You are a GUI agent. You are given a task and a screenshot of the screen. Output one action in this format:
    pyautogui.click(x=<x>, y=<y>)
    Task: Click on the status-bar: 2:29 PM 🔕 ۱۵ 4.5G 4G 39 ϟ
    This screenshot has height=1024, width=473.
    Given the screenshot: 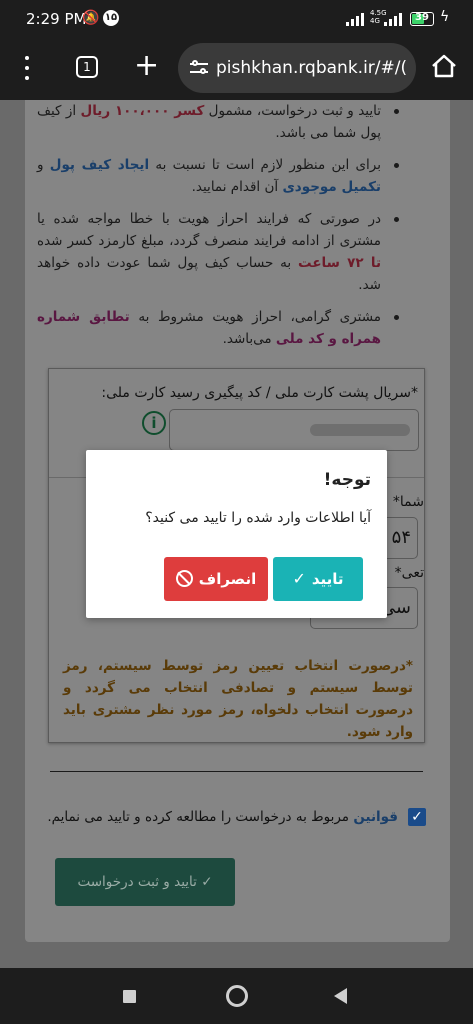 What is the action you would take?
    pyautogui.click(x=236, y=19)
    